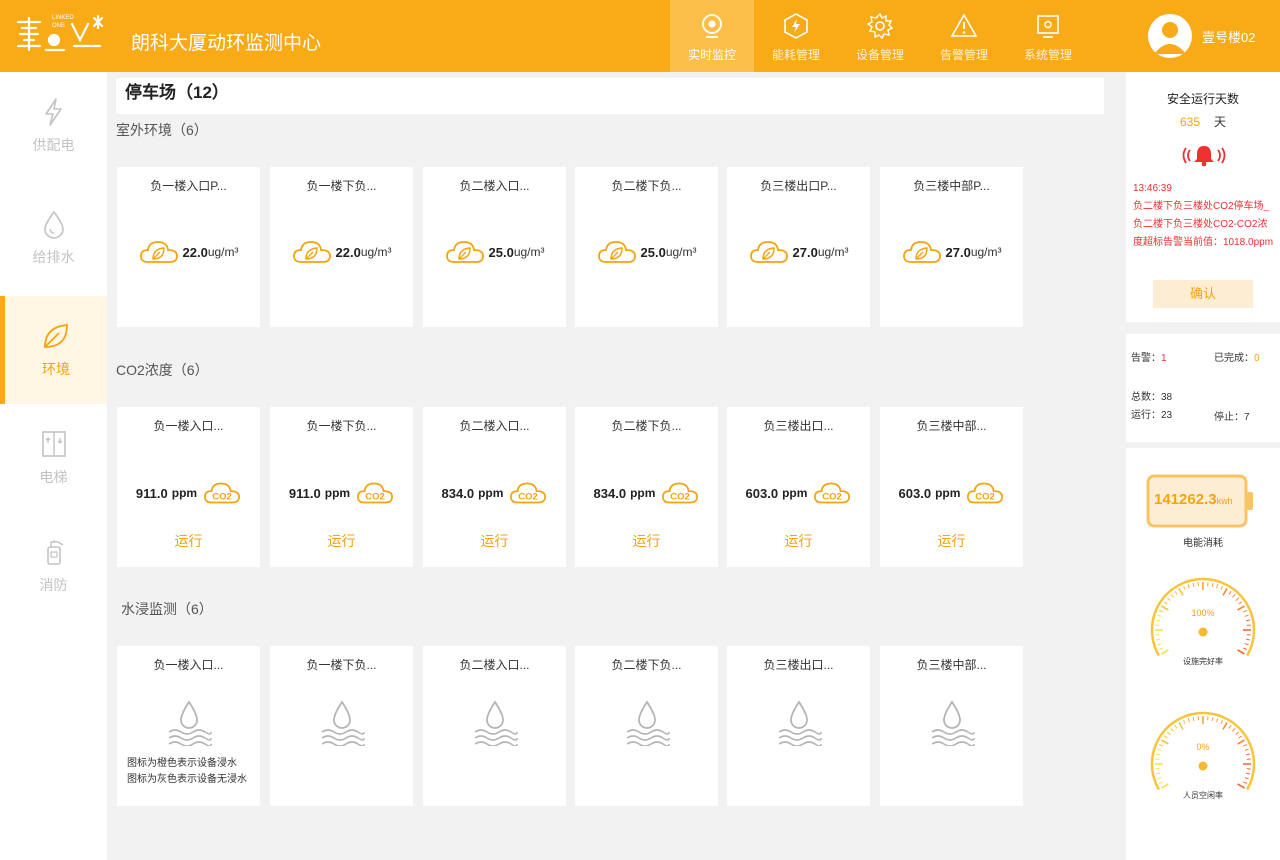 This screenshot has height=860, width=1280. I want to click on avatar, so click(1170, 36).